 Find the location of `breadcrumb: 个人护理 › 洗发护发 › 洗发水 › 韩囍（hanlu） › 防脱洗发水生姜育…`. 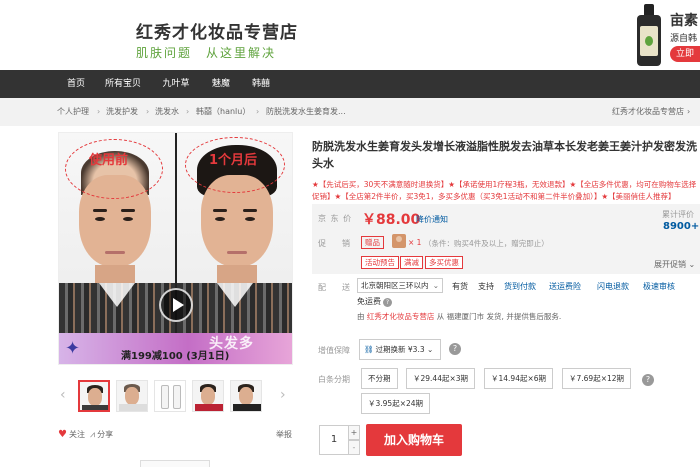

breadcrumb: 个人护理 › 洗发护发 › 洗发水 › 韩囍（hanlu） › 防脱洗发水生姜育… is located at coordinates (350, 112).